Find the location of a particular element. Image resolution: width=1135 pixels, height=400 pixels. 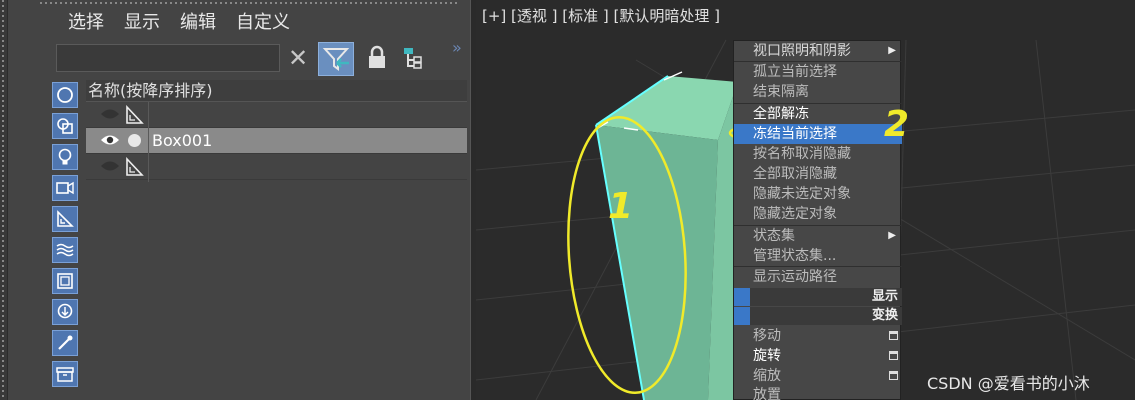

xref-filter-button is located at coordinates (65, 312).